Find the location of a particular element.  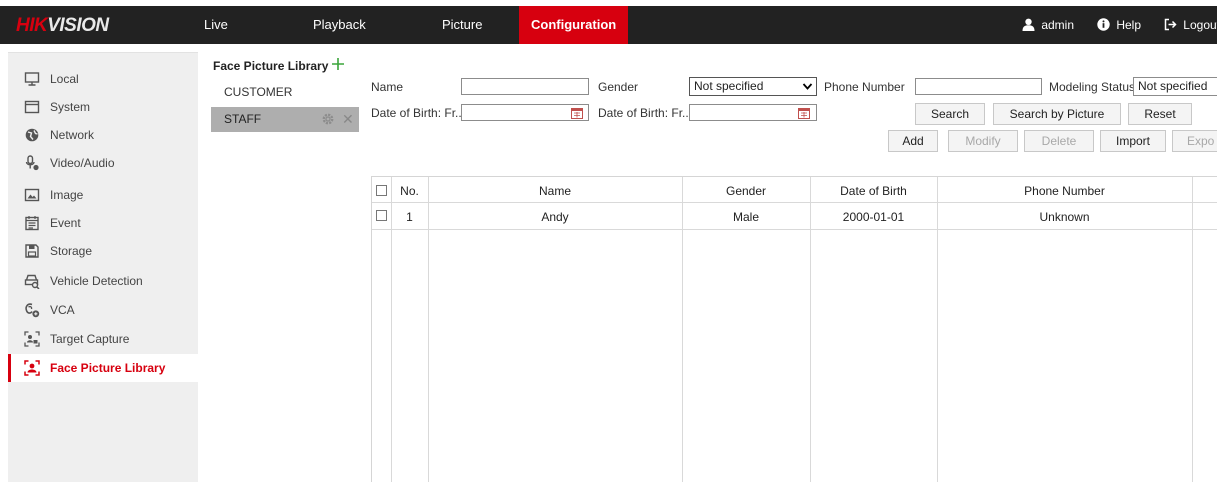

import-button: Import is located at coordinates (1133, 141).